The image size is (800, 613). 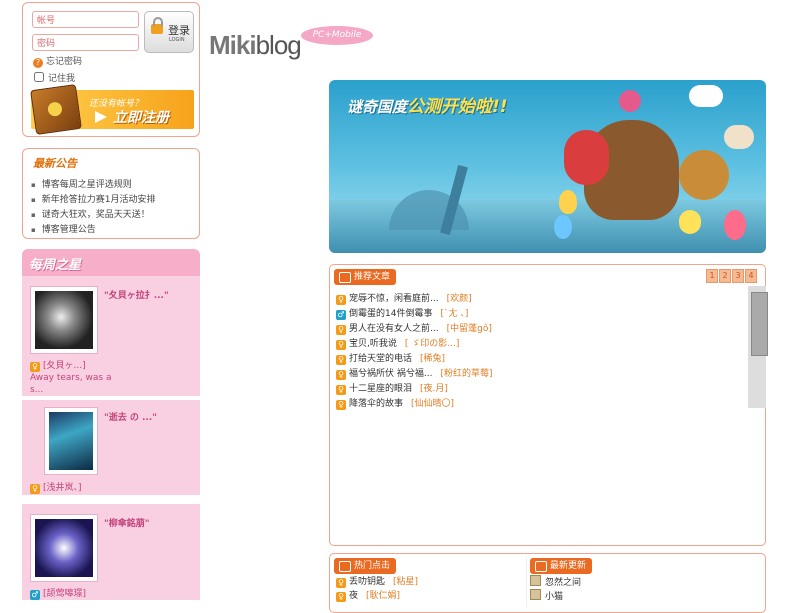 What do you see at coordinates (434, 389) in the screenshot?
I see `article-author: [夜.月]` at bounding box center [434, 389].